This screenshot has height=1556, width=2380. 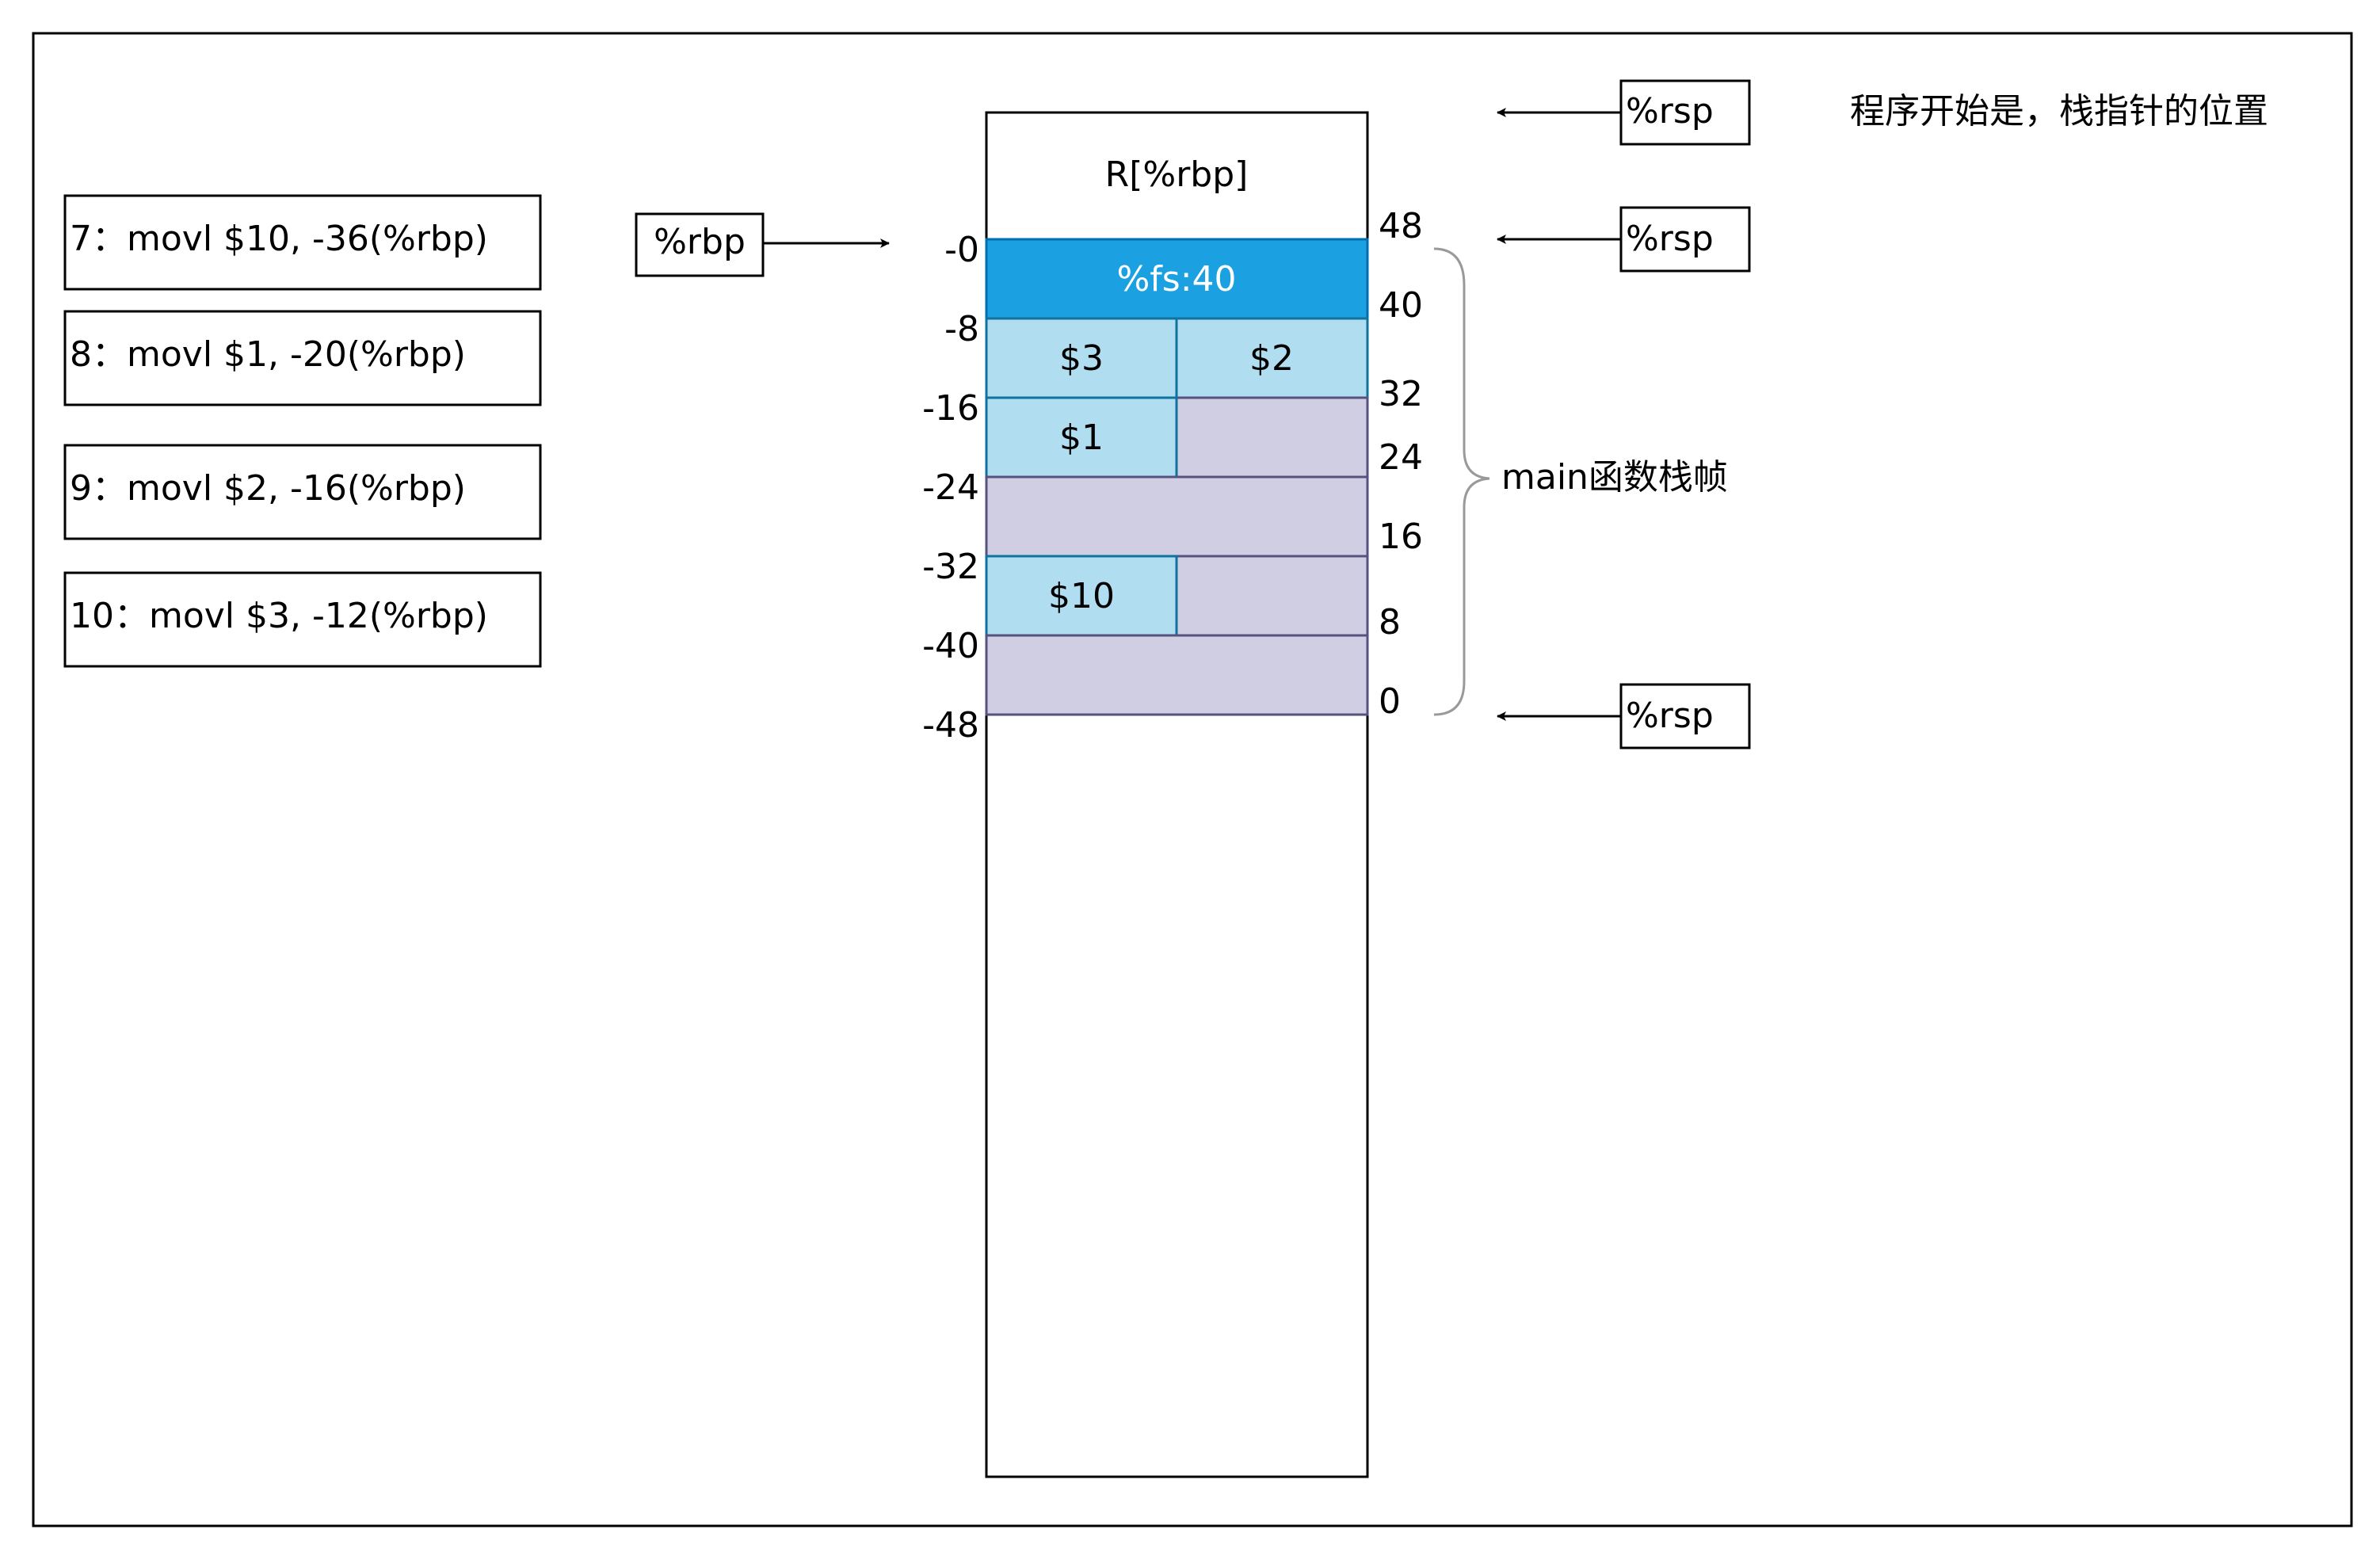 What do you see at coordinates (1401, 305) in the screenshot?
I see `offset-label: 40` at bounding box center [1401, 305].